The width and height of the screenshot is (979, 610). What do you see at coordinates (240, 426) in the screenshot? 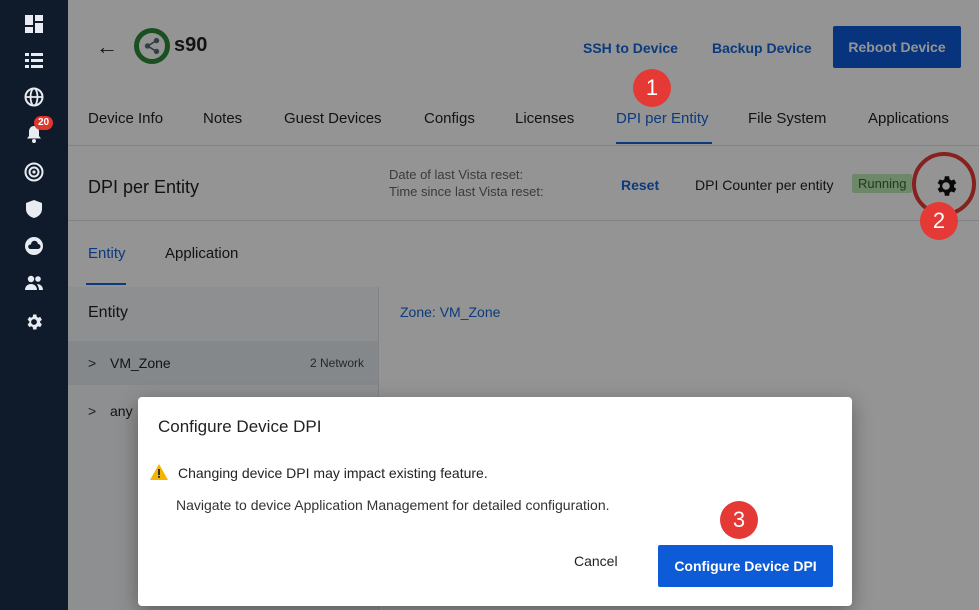
I see `dialog-title: Configure Device DPI` at bounding box center [240, 426].